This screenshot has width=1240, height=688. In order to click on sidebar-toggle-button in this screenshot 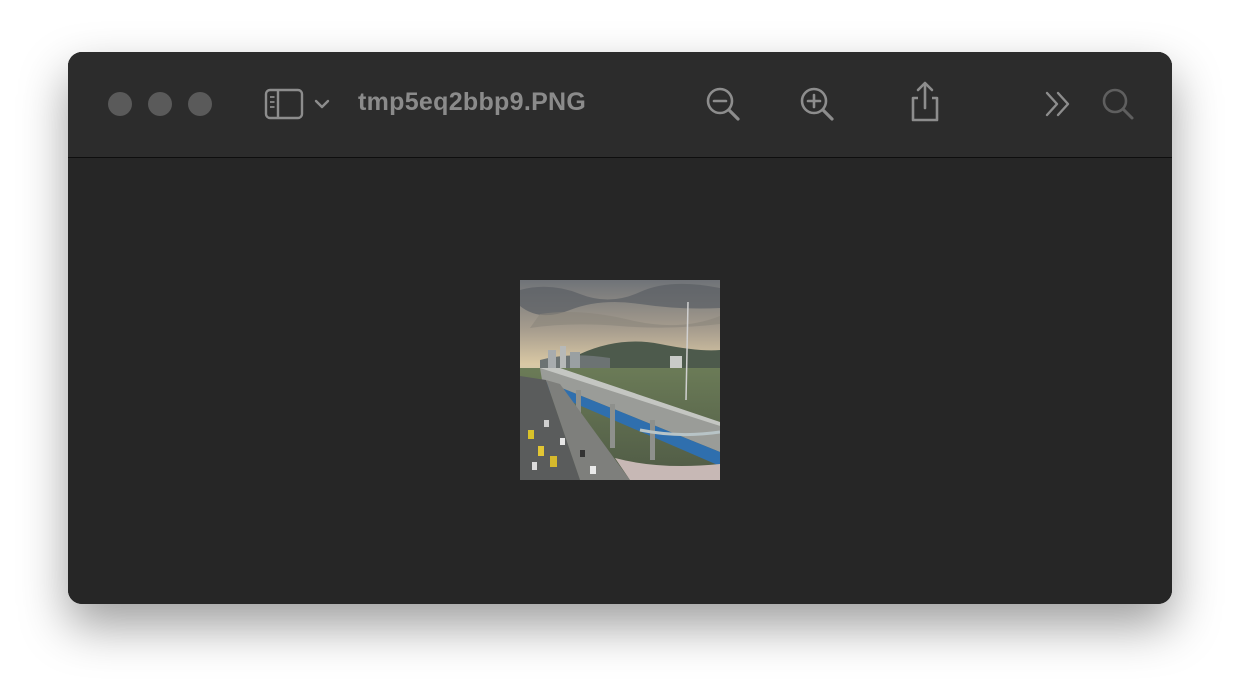, I will do `click(299, 104)`.